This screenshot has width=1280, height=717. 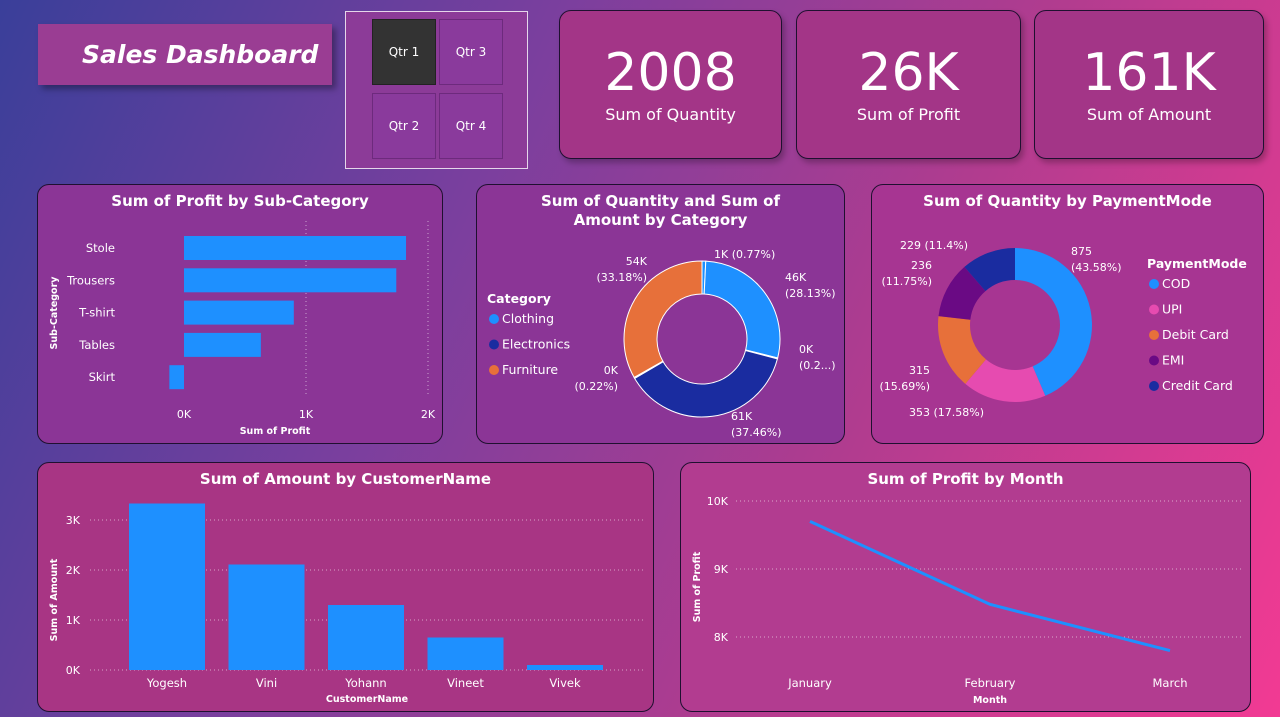 I want to click on slicer-qtr-2-label: Qtr 2, so click(x=404, y=126).